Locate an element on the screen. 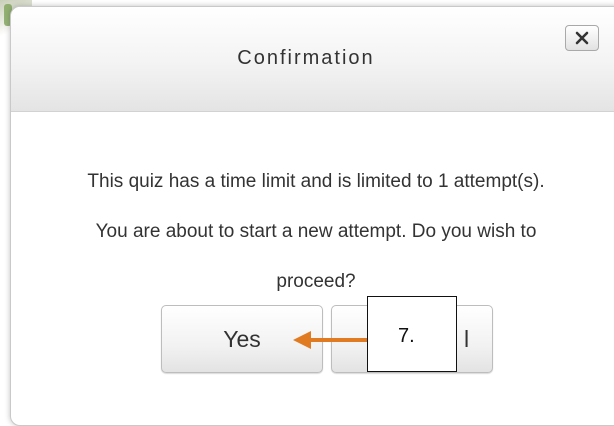  left-arrow-icon is located at coordinates (331, 342).